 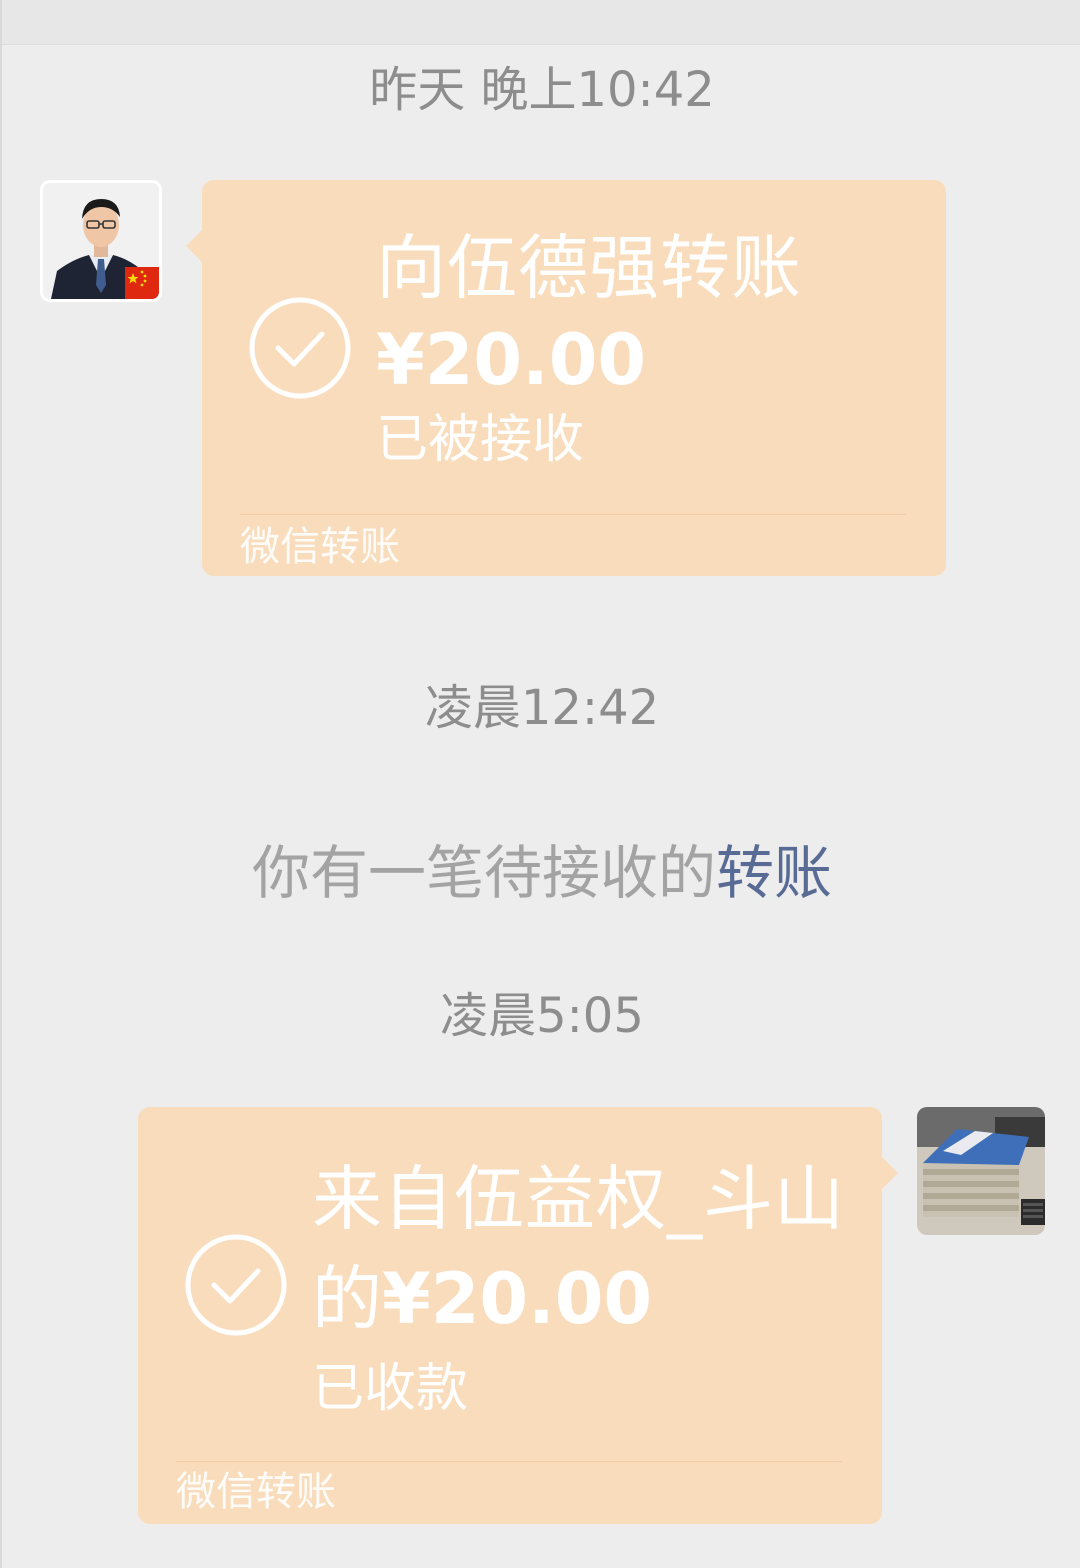 What do you see at coordinates (541, 22) in the screenshot?
I see `top-bar-edge` at bounding box center [541, 22].